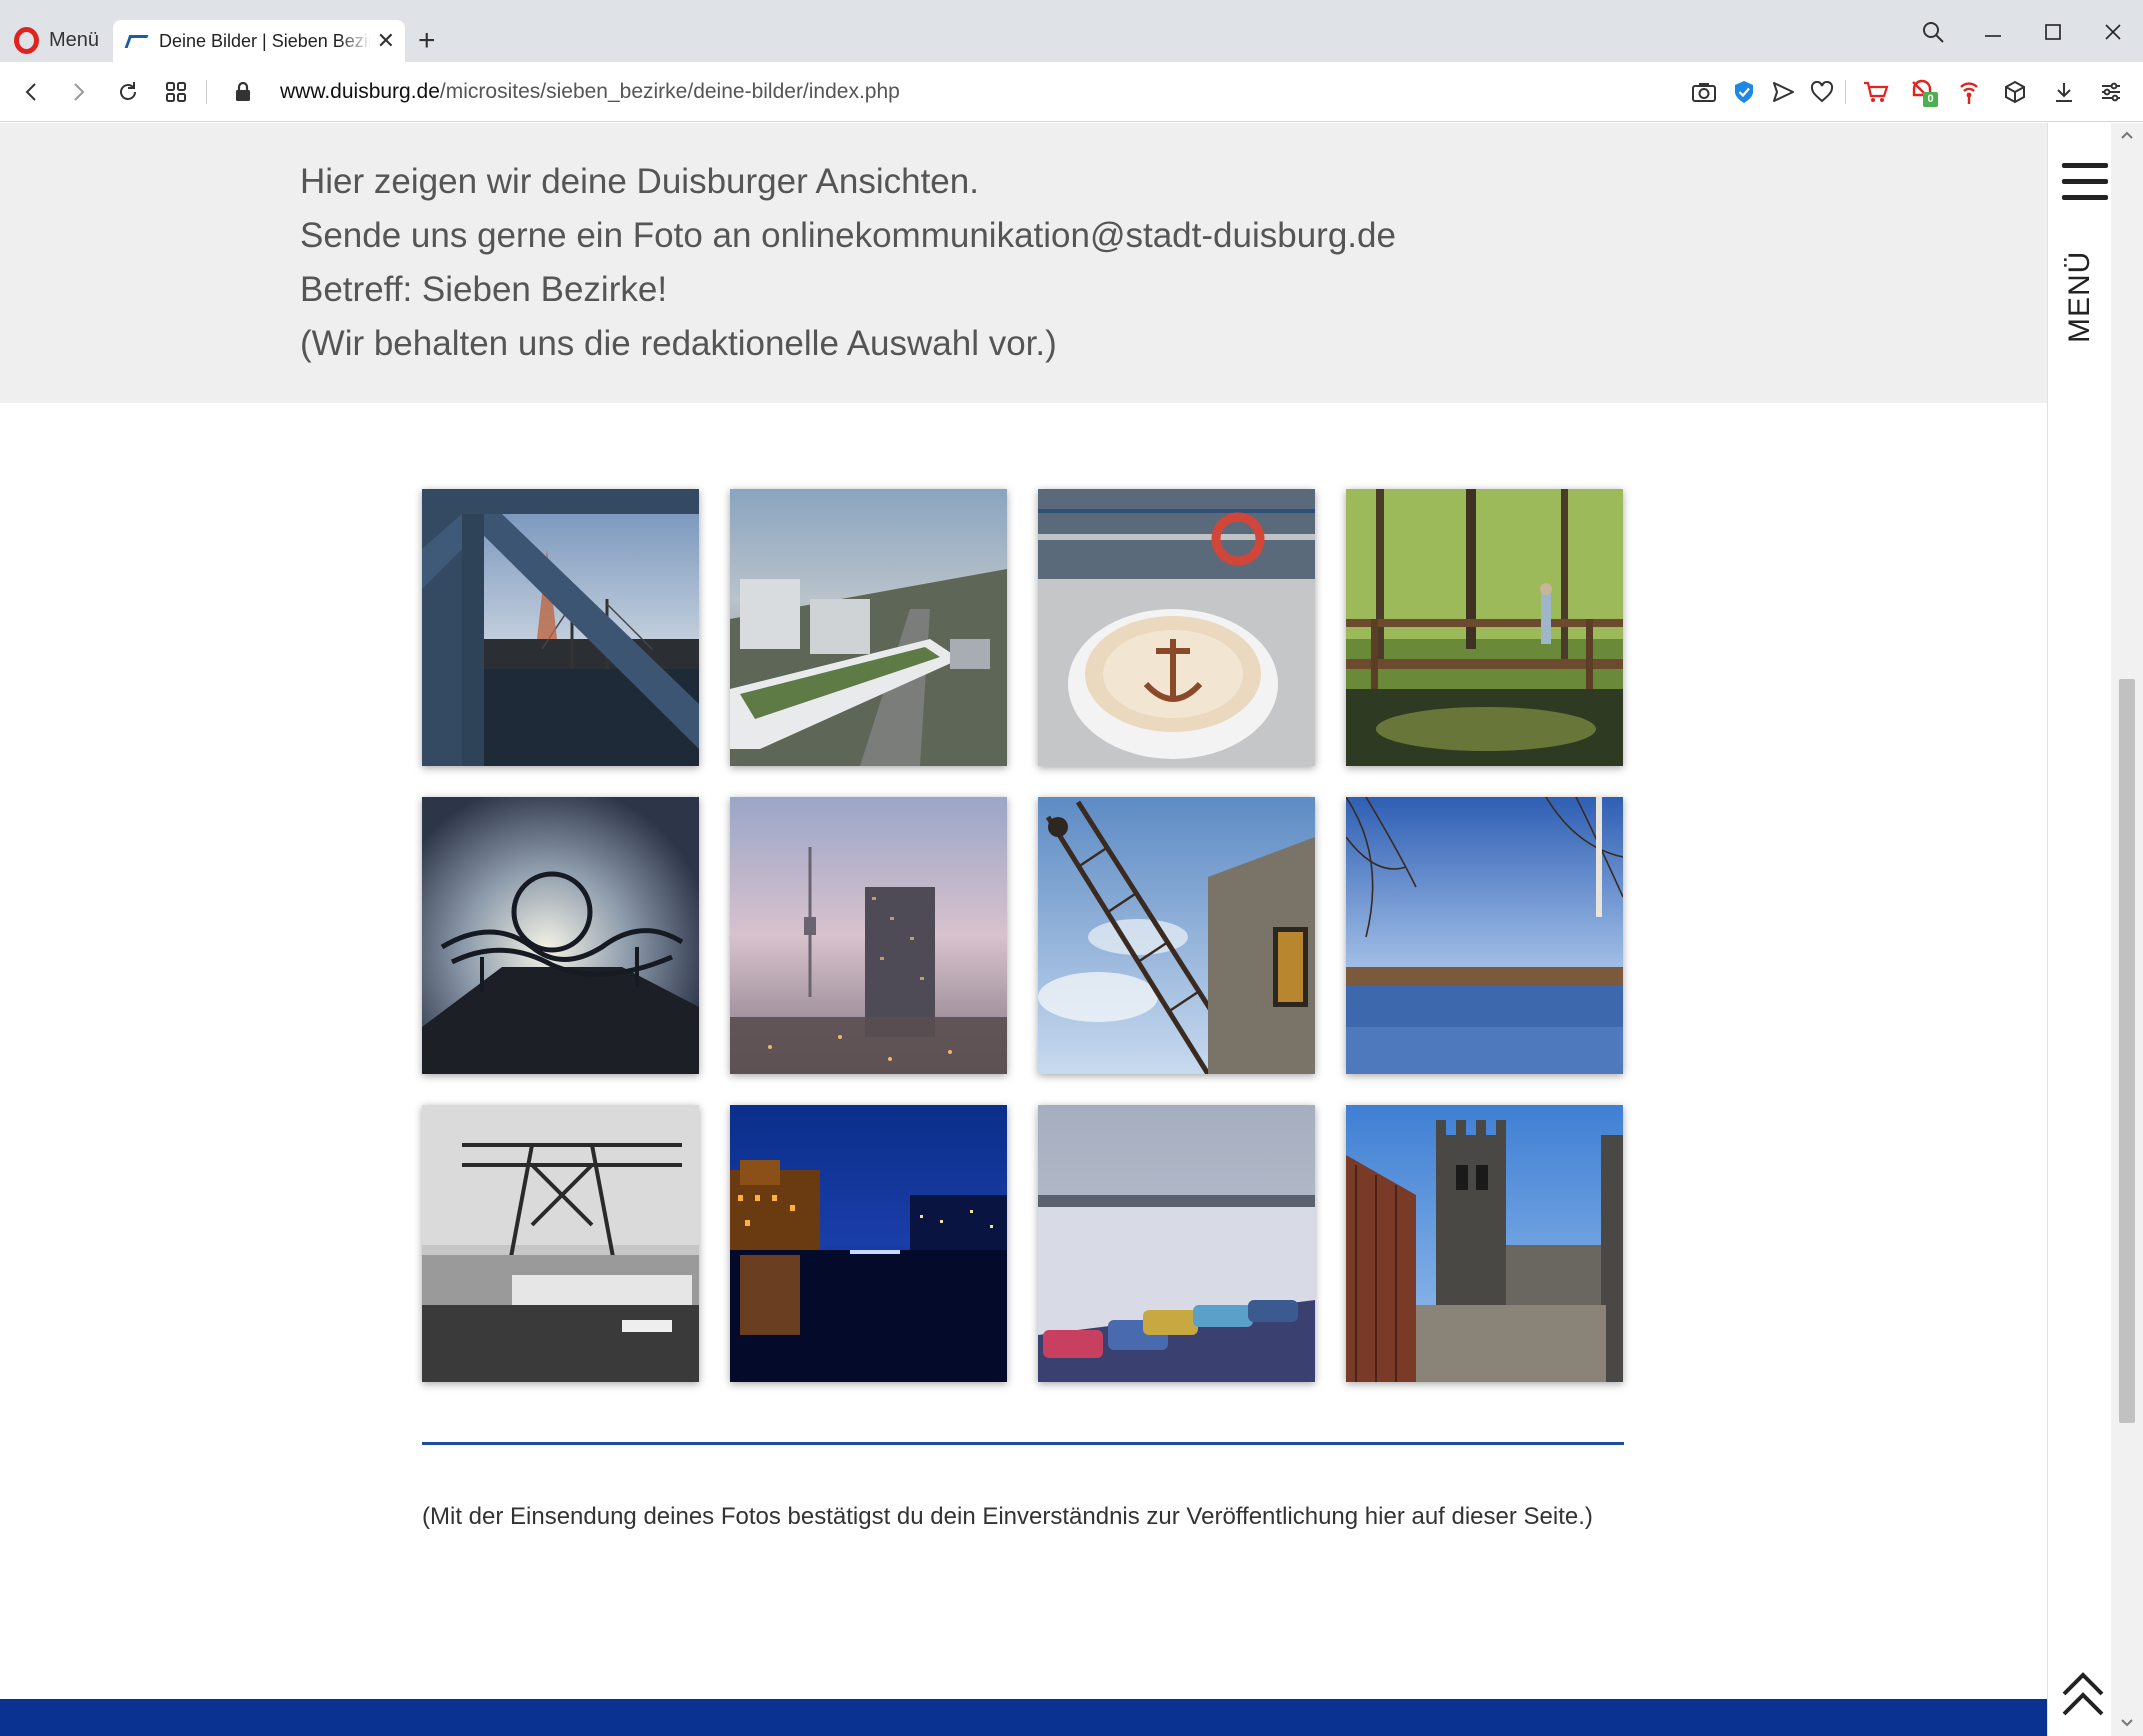 The height and width of the screenshot is (1736, 2143). I want to click on photo-harbour-crane-wooden-house, so click(1176, 935).